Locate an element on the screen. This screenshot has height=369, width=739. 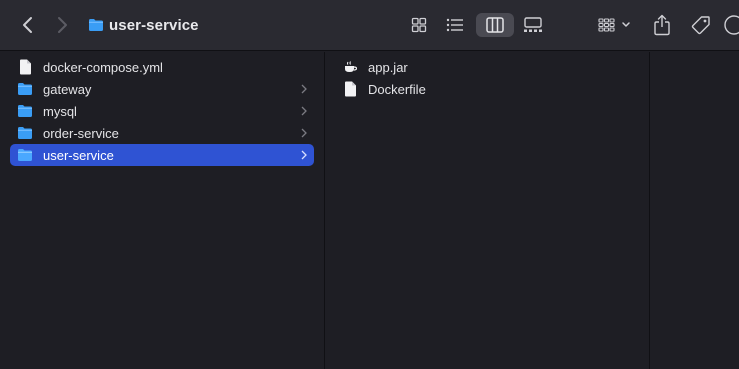
list-item: docker-compose.yml is located at coordinates (162, 67).